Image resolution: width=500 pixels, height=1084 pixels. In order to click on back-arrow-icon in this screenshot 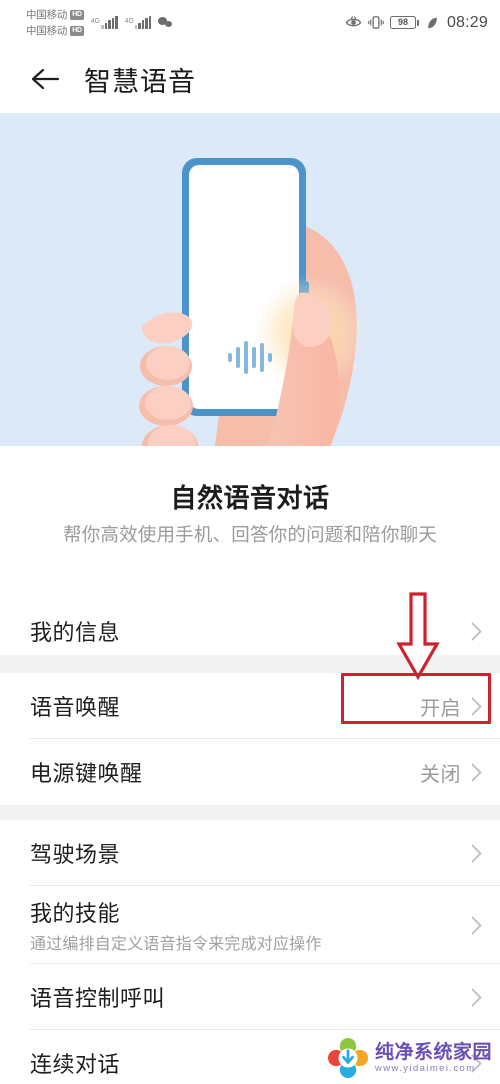, I will do `click(45, 79)`.